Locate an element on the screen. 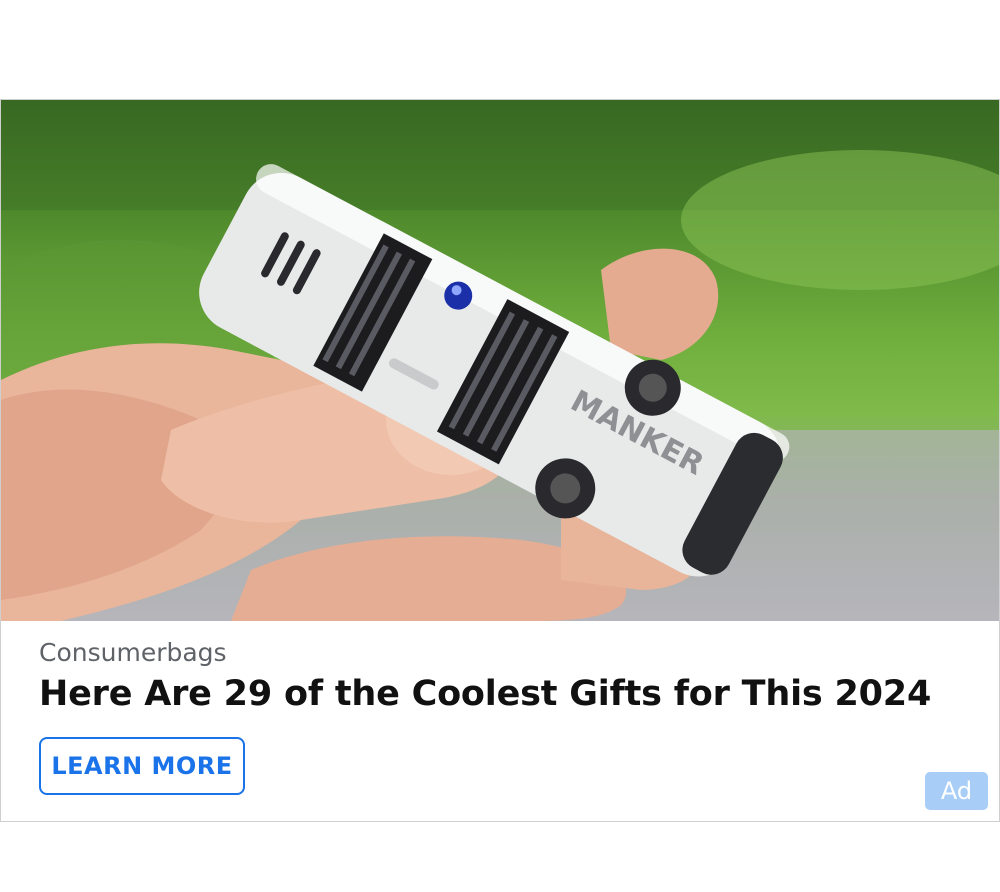 The height and width of the screenshot is (892, 1000). advertiser-name: Consumerbags is located at coordinates (133, 652).